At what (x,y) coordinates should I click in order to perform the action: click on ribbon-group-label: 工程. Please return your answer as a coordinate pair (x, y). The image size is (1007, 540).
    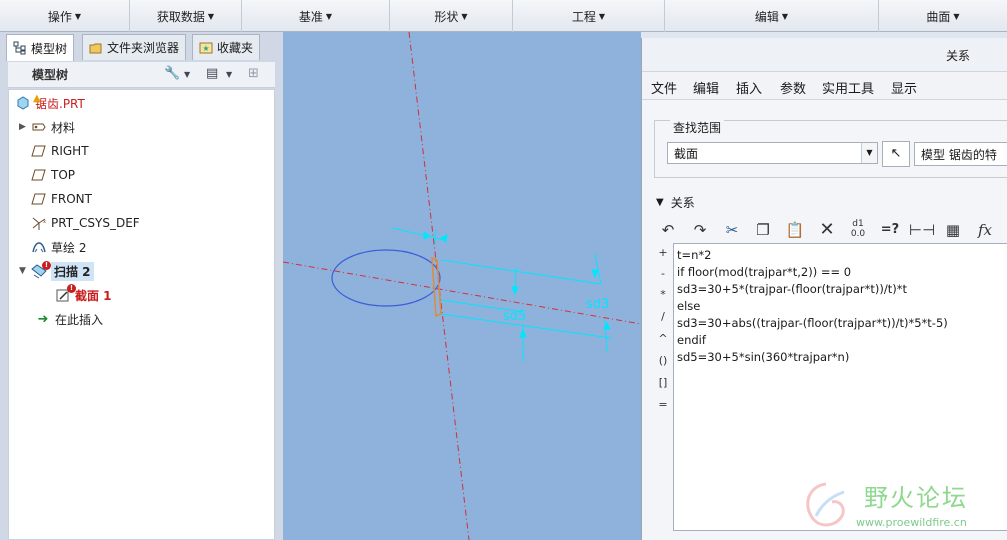
    Looking at the image, I should click on (583, 16).